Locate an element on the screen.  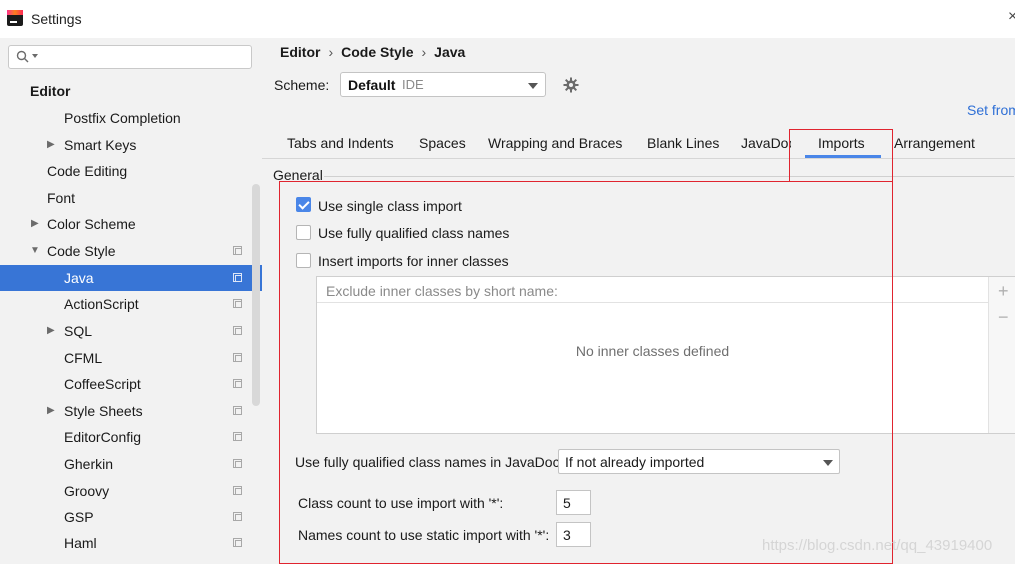
sidebar-item-actionscript: ActionScript is located at coordinates (131, 304).